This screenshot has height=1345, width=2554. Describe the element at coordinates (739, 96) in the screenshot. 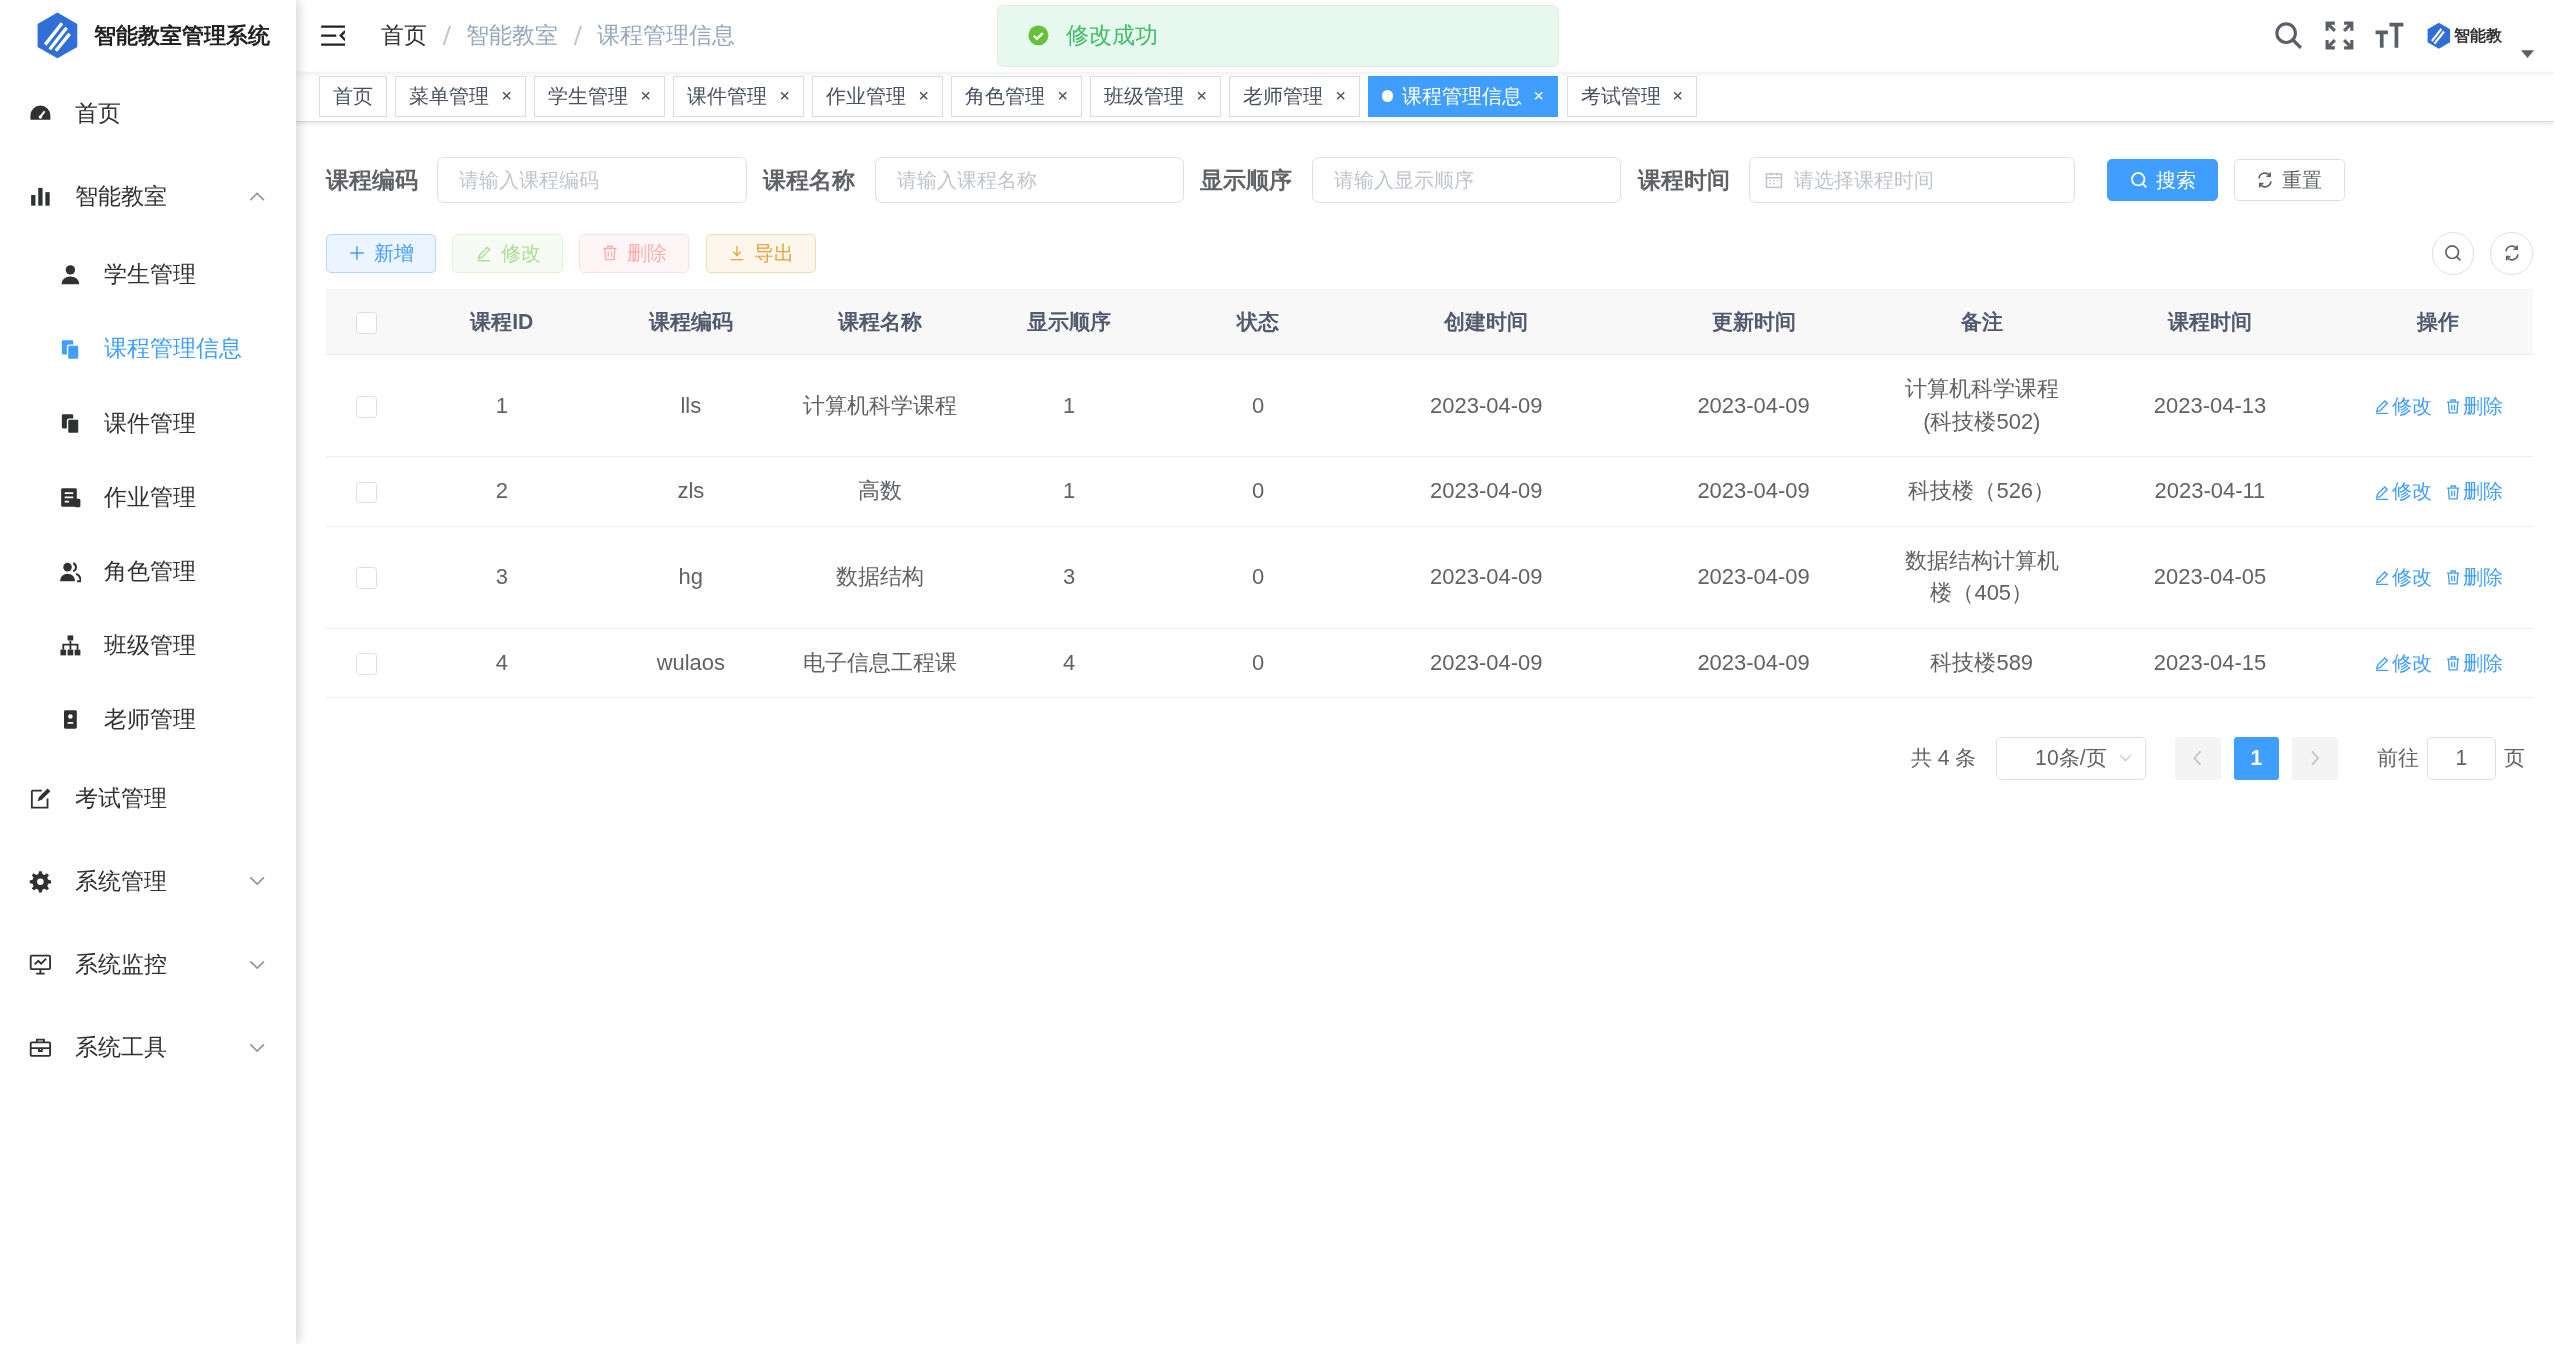

I see `tab: 课件管理` at that location.